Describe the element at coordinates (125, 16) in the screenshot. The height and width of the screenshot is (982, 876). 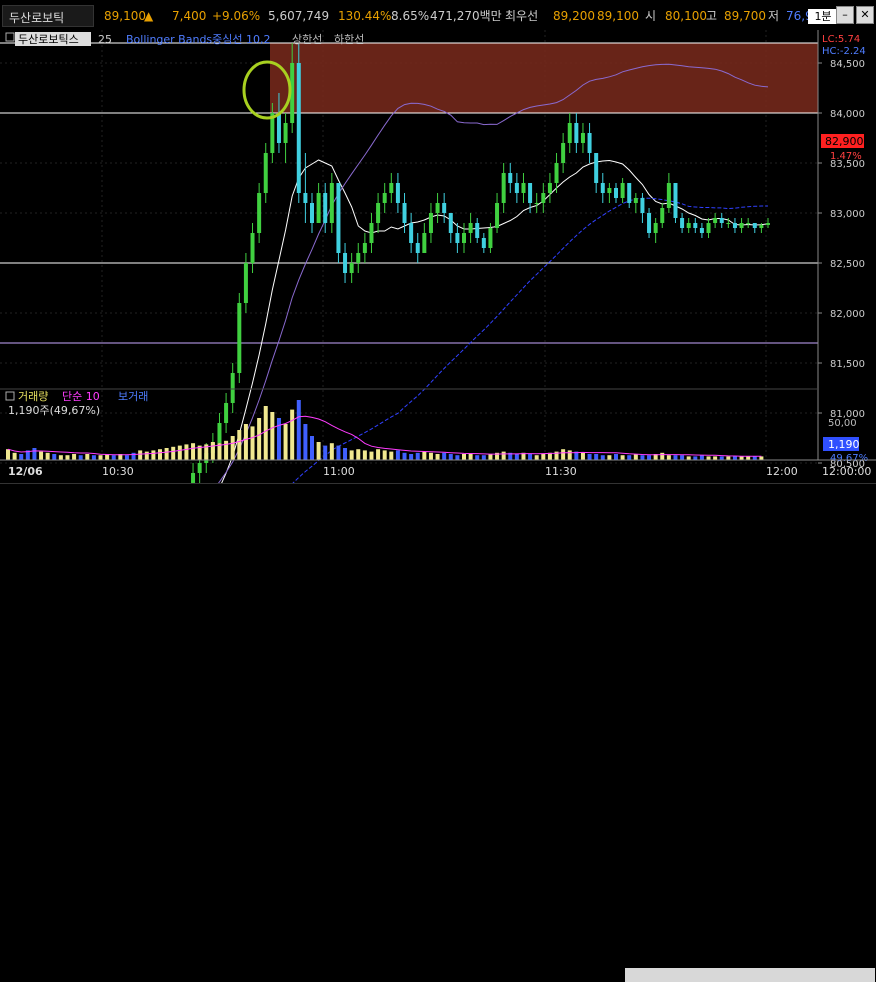
I see `current-price: 89,100` at that location.